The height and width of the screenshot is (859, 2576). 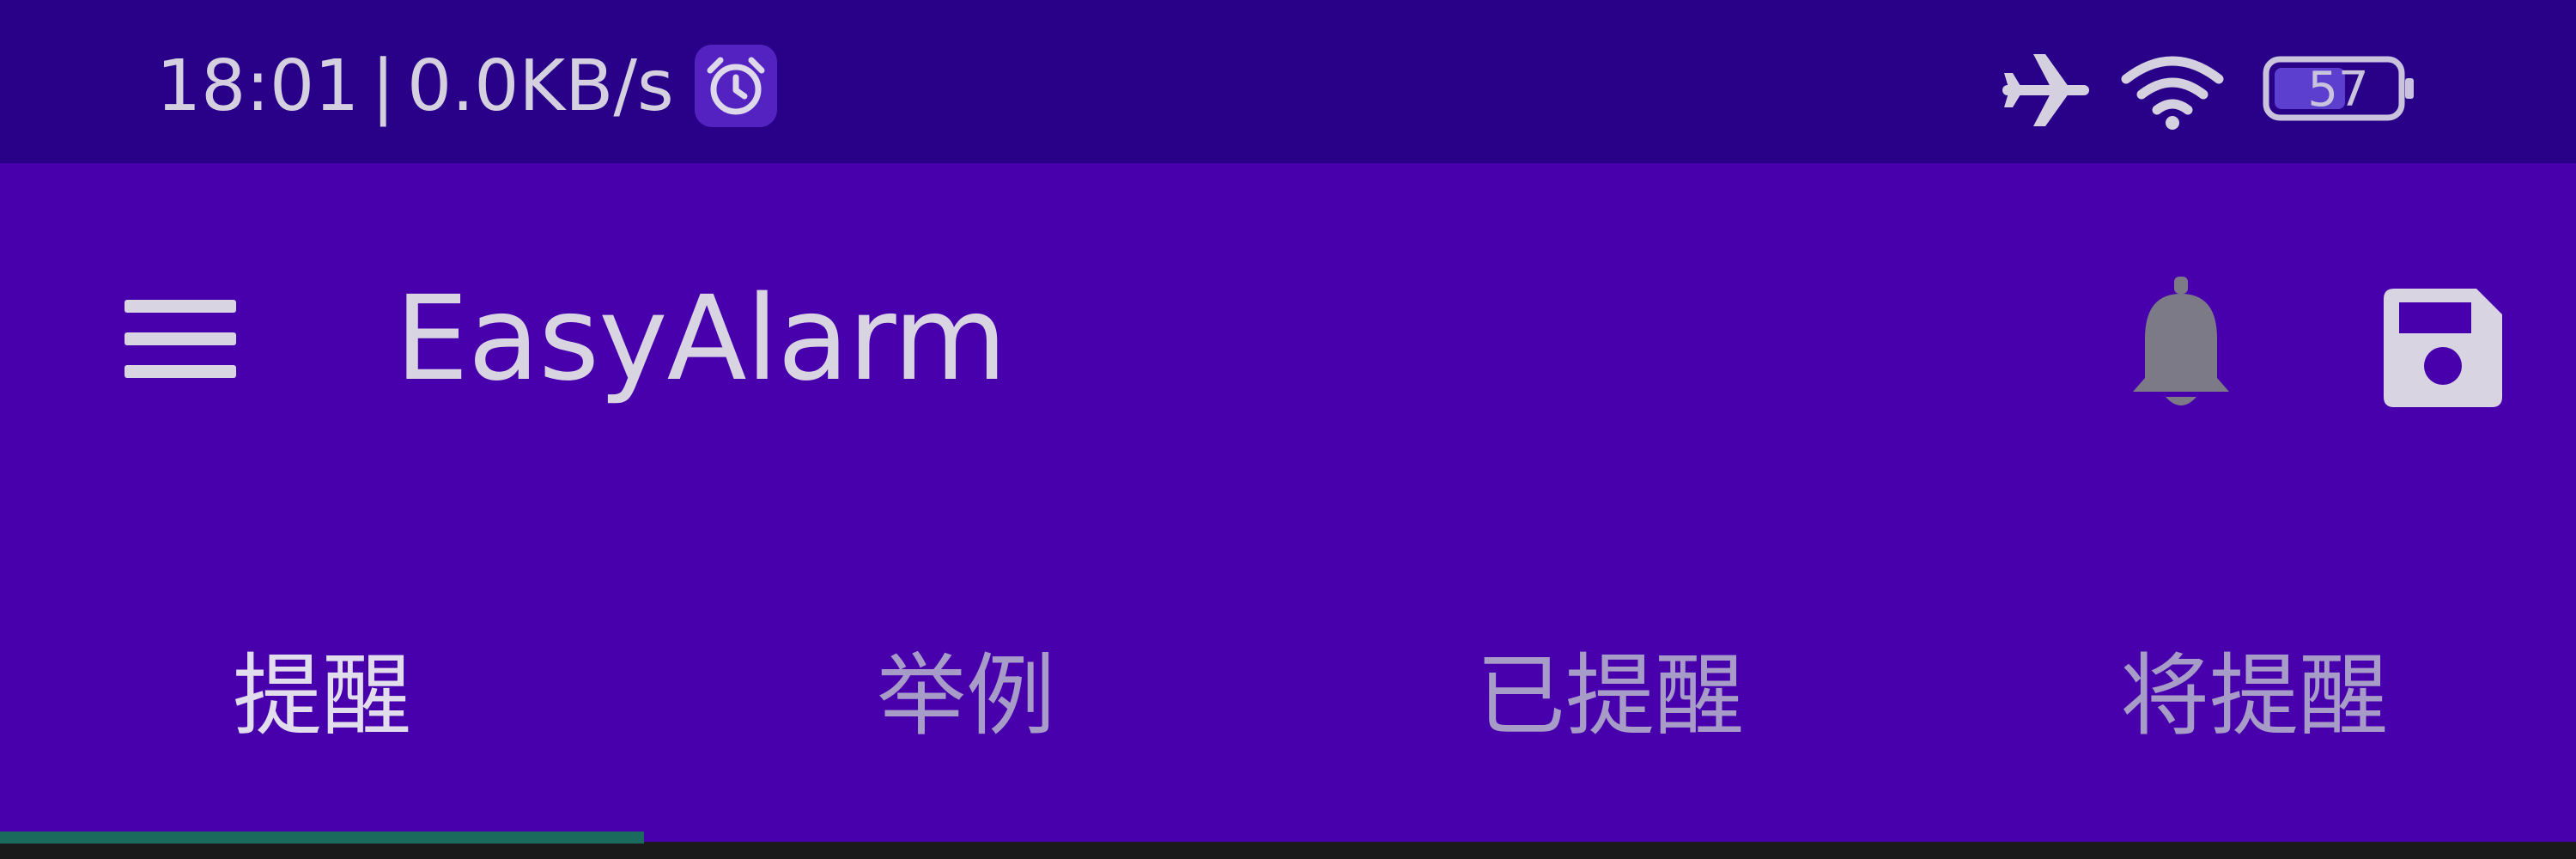 I want to click on wifi-icon, so click(x=2172, y=91).